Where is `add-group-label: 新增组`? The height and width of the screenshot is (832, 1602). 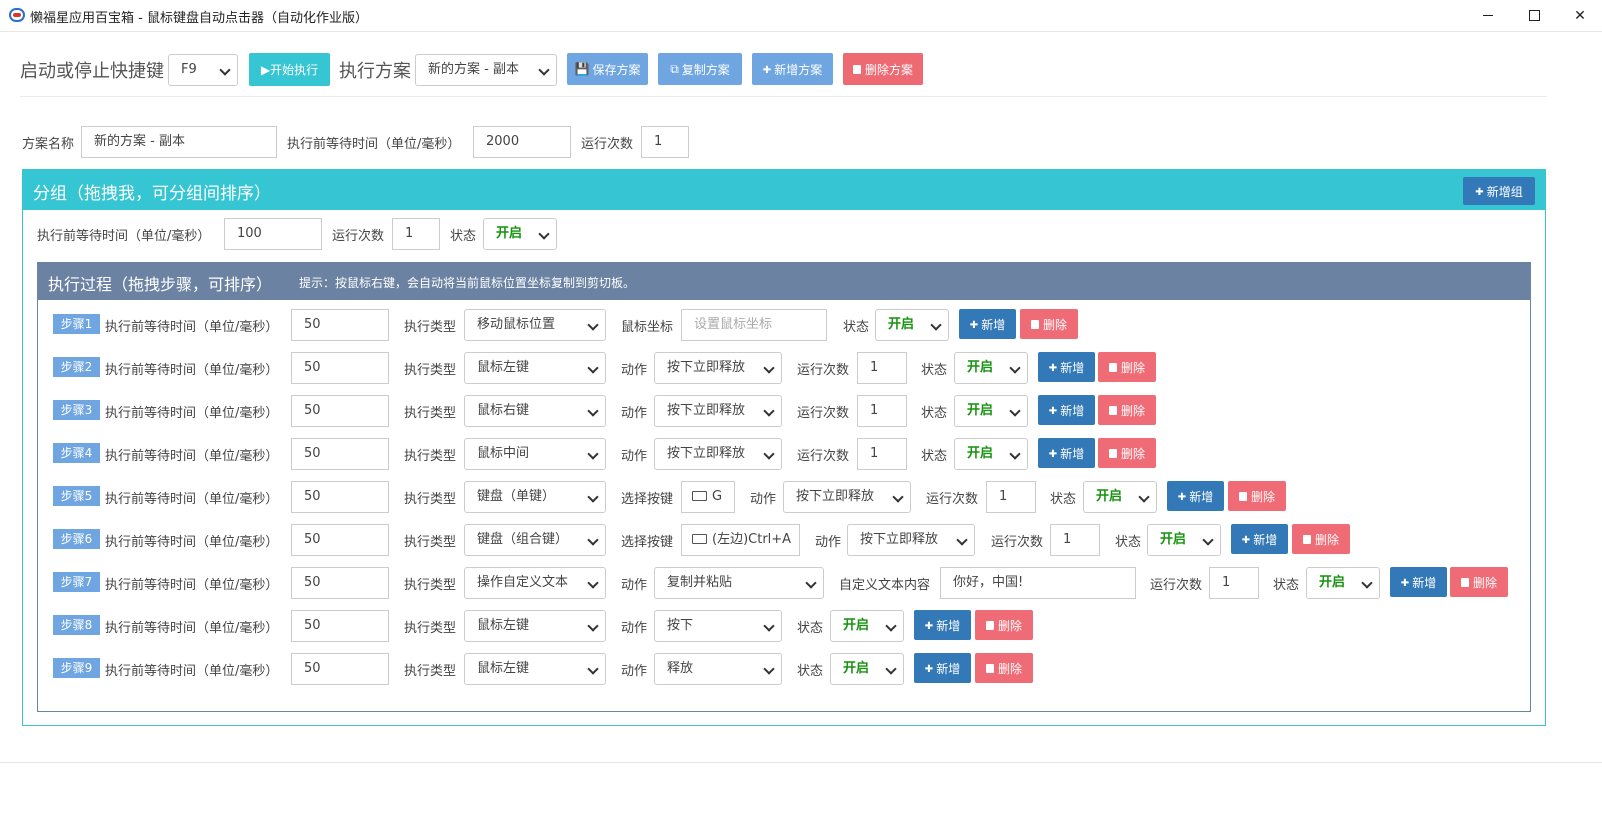
add-group-label: 新增组 is located at coordinates (1504, 191).